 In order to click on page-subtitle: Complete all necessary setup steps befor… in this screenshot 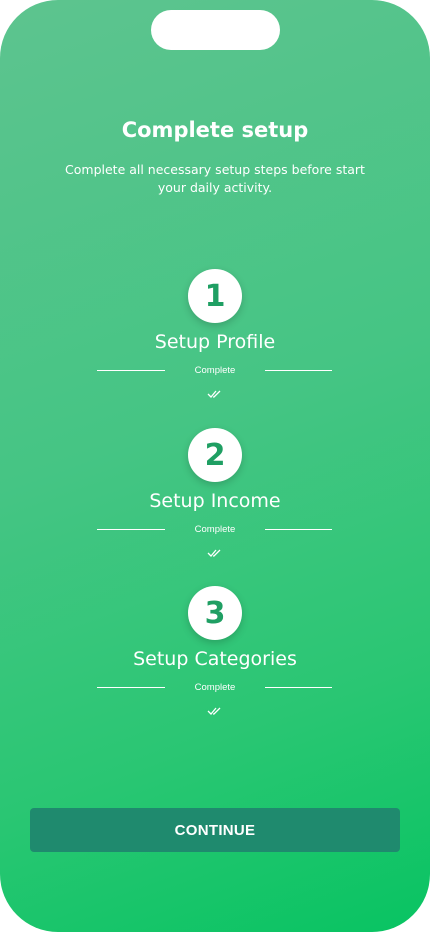, I will do `click(215, 178)`.